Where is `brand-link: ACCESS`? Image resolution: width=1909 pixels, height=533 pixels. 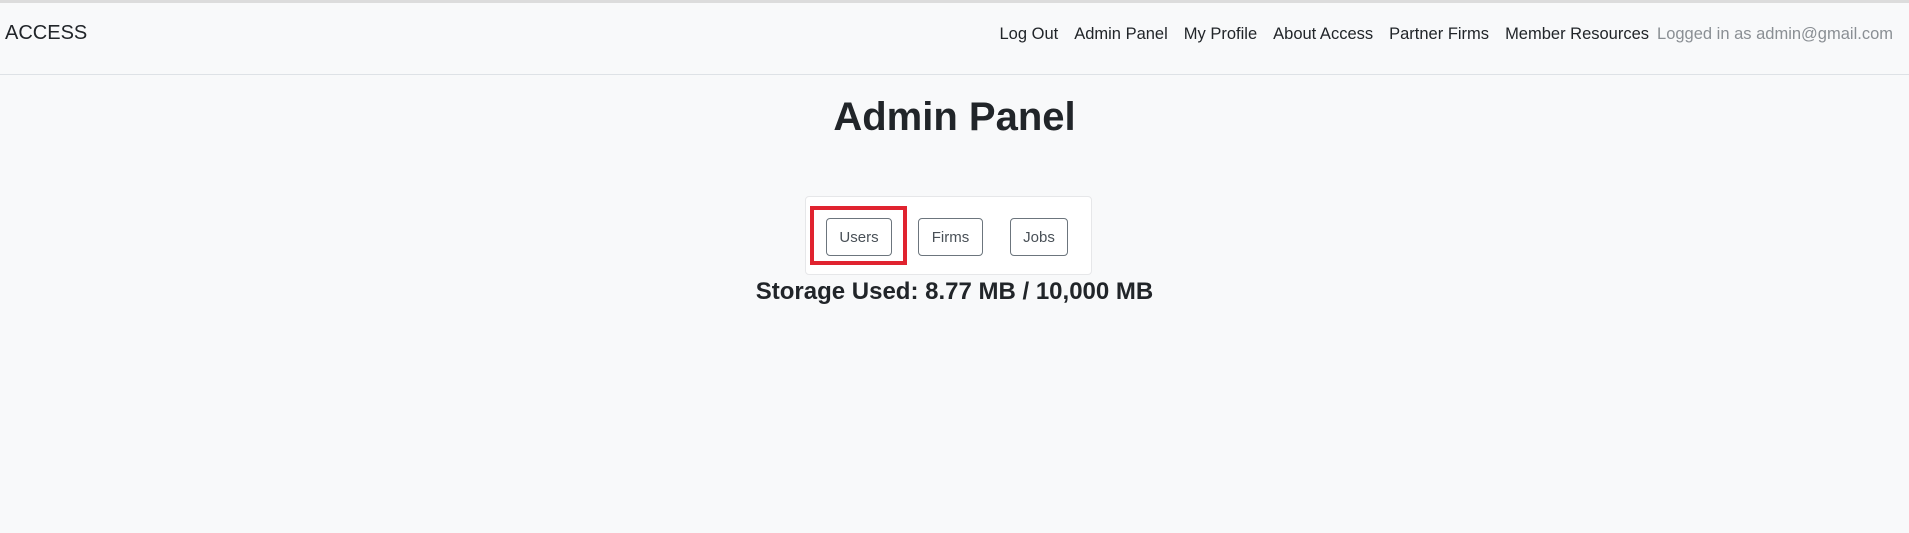
brand-link: ACCESS is located at coordinates (46, 33).